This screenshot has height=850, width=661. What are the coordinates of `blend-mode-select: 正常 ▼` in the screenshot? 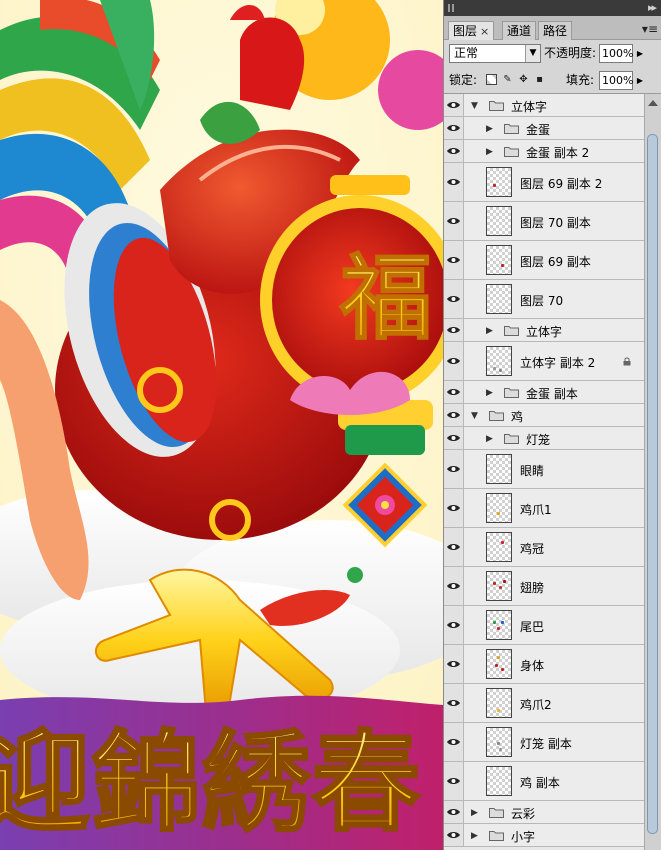 It's located at (495, 53).